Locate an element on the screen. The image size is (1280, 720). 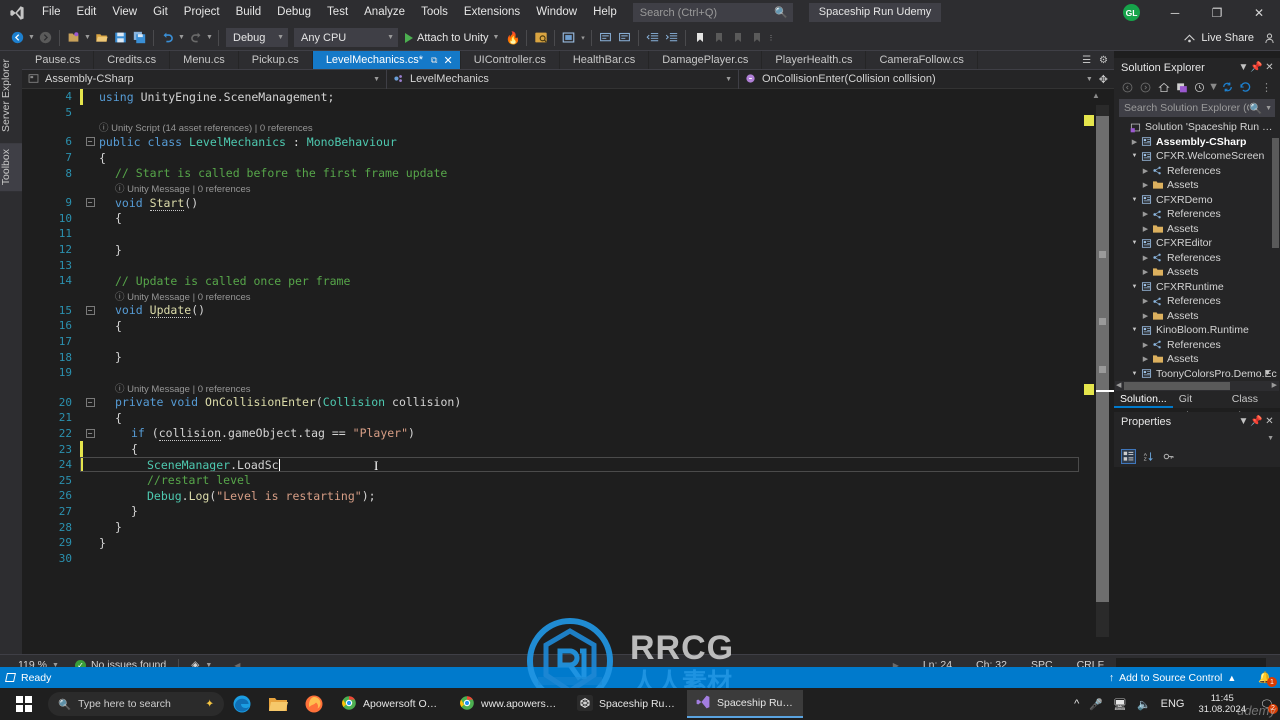
menu-analyze: Analyze is located at coordinates (384, 12).